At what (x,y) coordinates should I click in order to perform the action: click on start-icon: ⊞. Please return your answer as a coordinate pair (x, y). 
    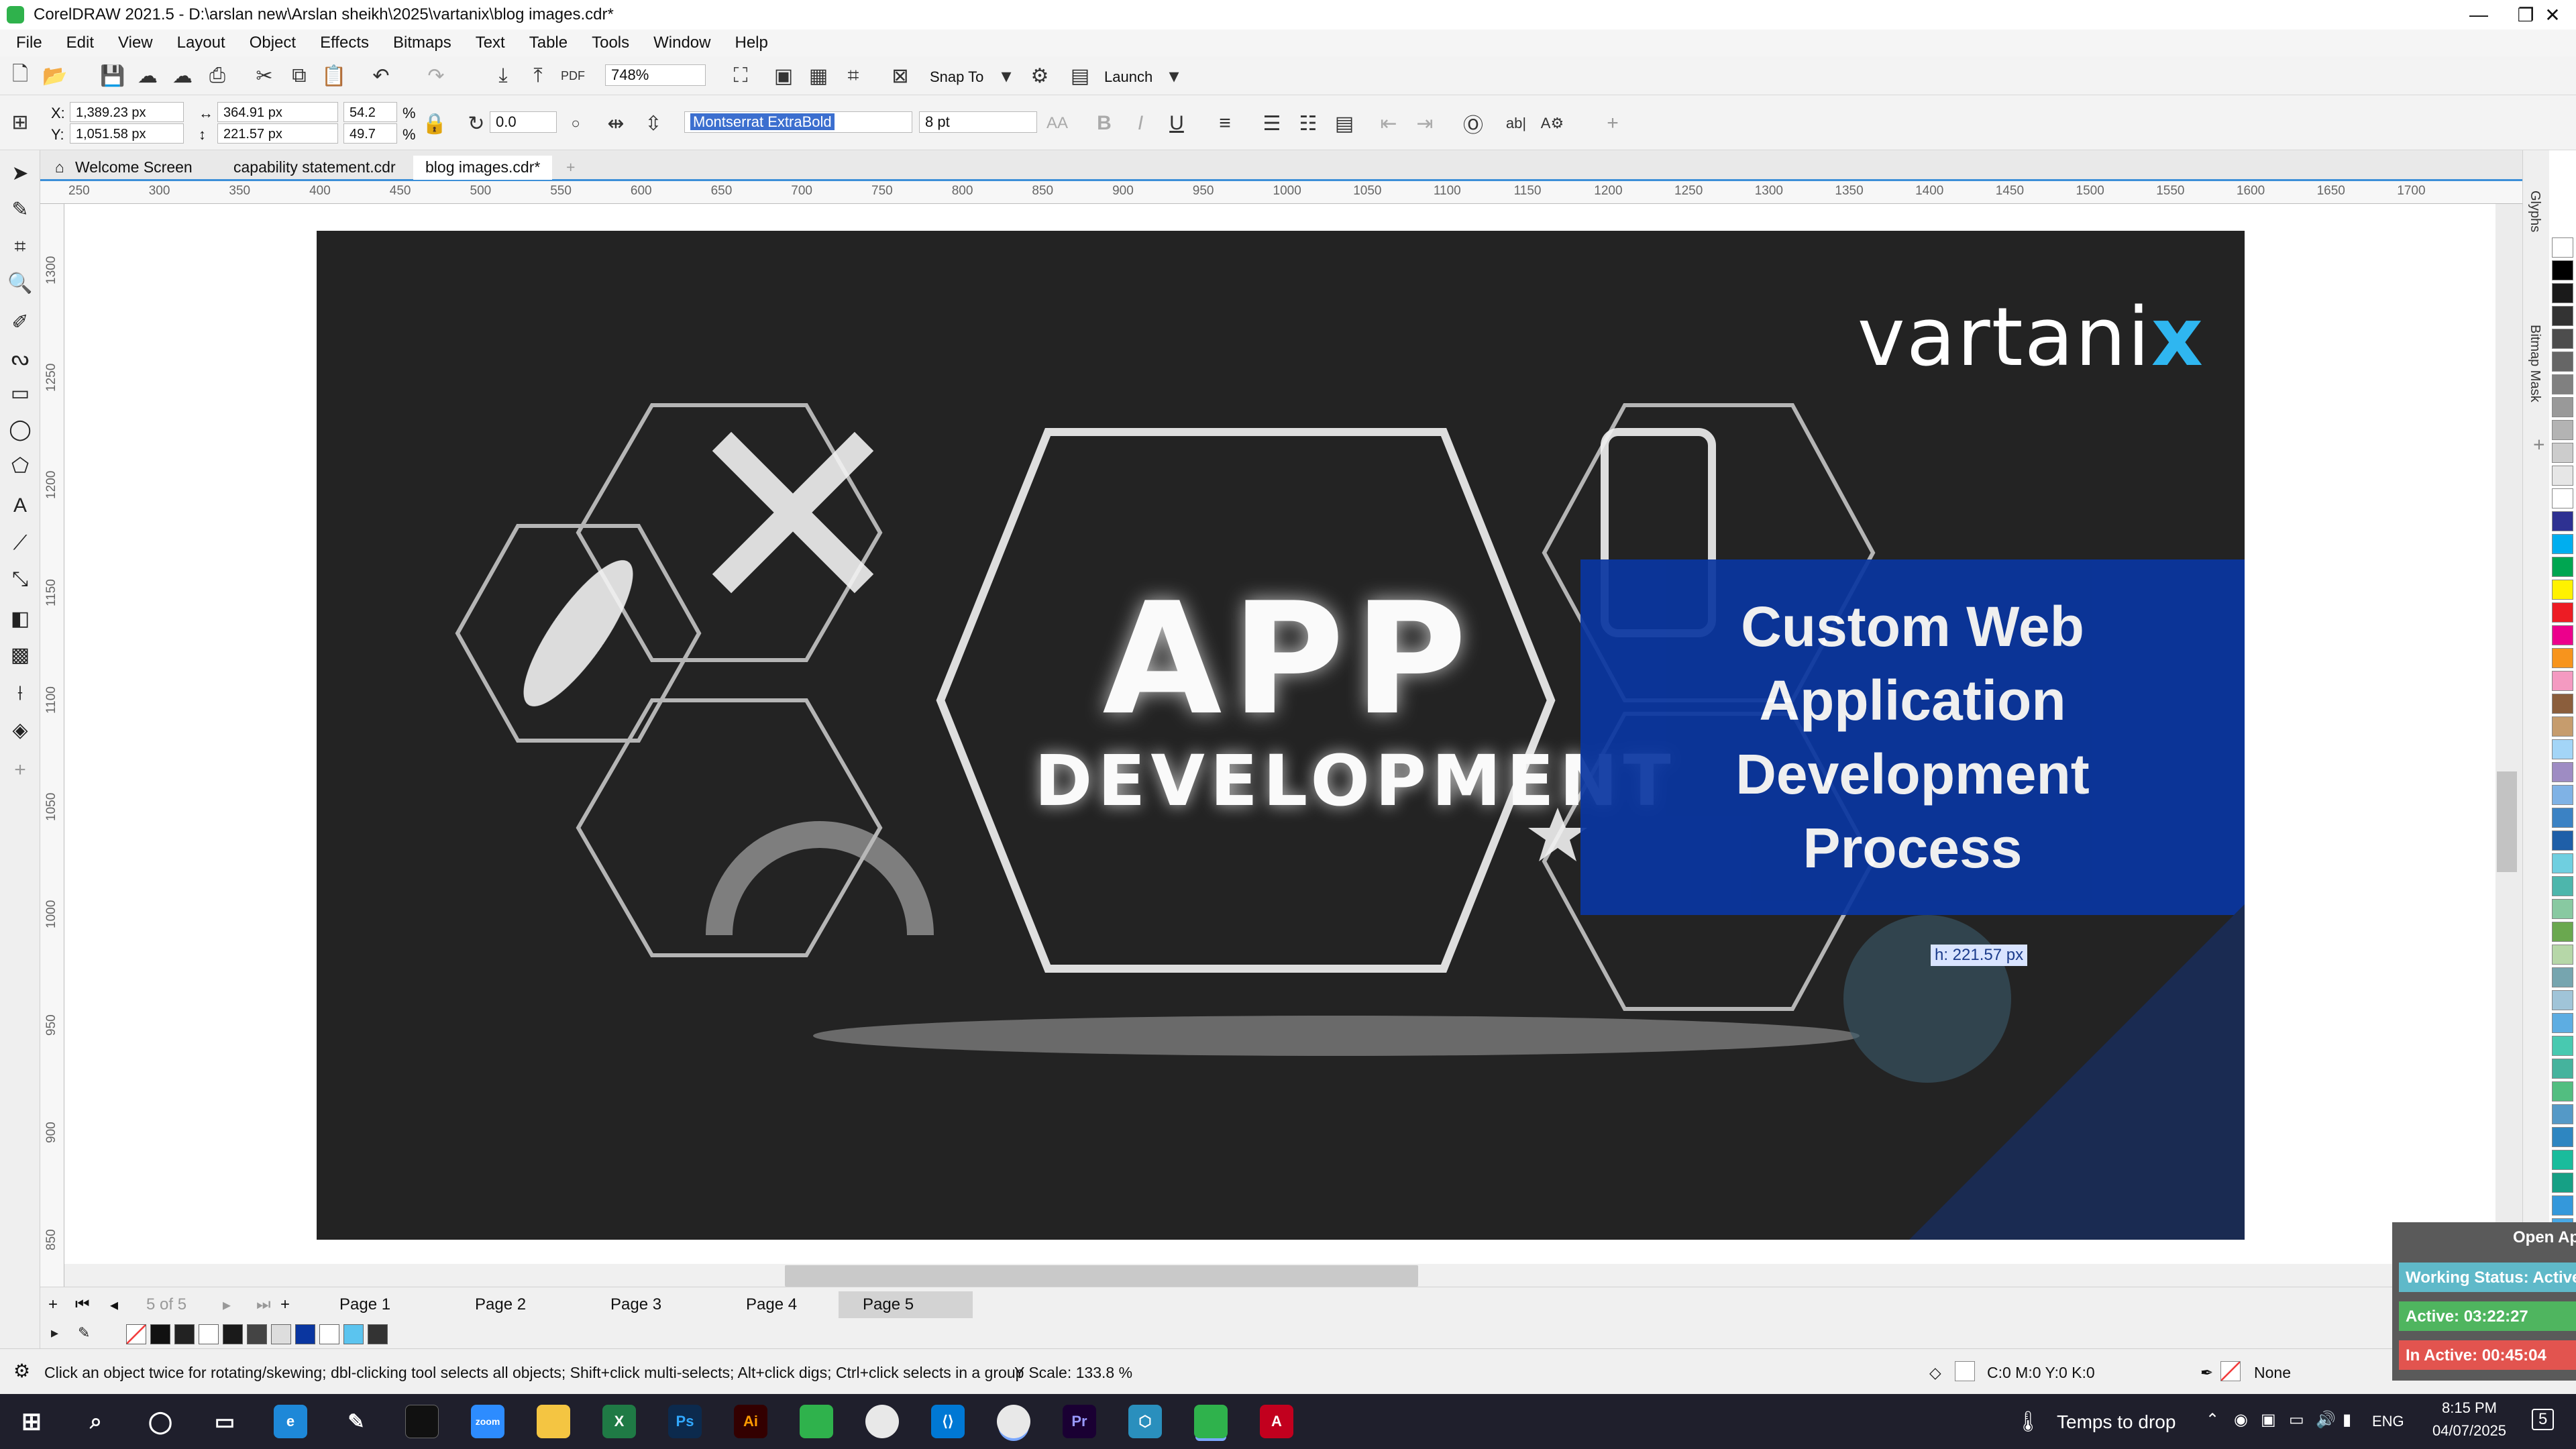
    Looking at the image, I should click on (31, 1421).